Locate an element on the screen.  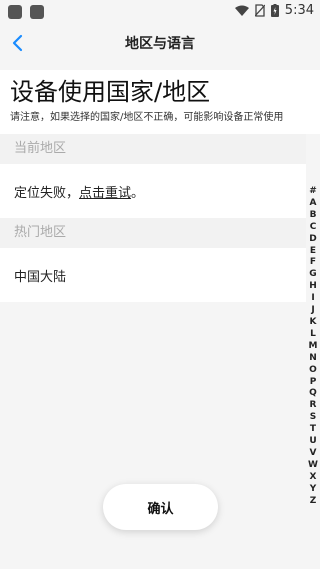
no-sim-icon is located at coordinates (259, 10).